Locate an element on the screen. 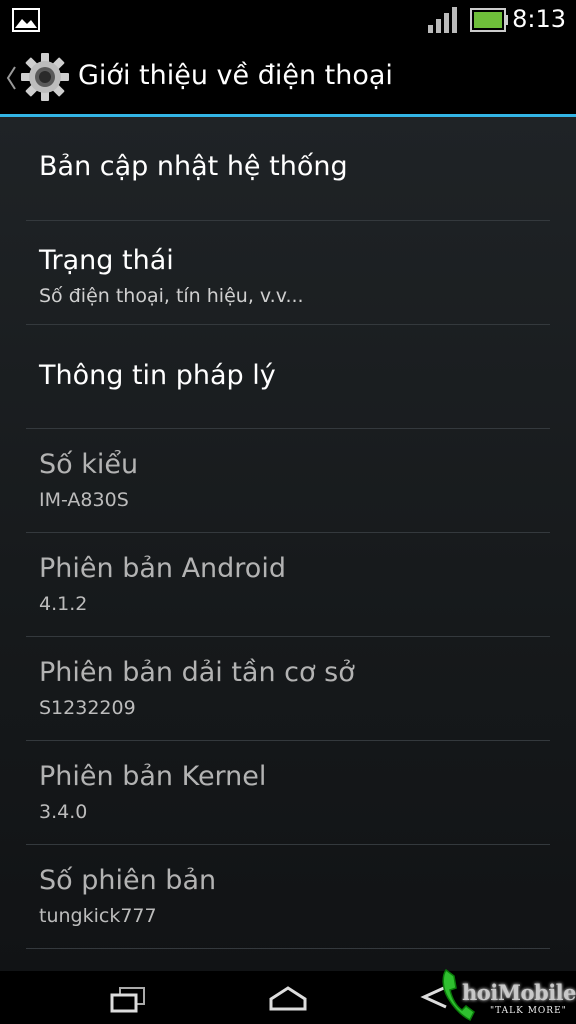  action-bar: Giới thiệu về điện thoại is located at coordinates (288, 78).